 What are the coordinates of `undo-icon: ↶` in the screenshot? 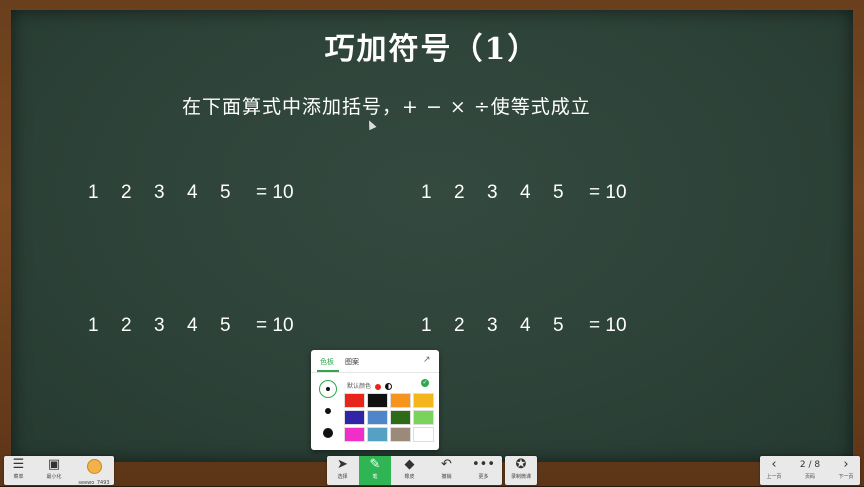 It's located at (446, 464).